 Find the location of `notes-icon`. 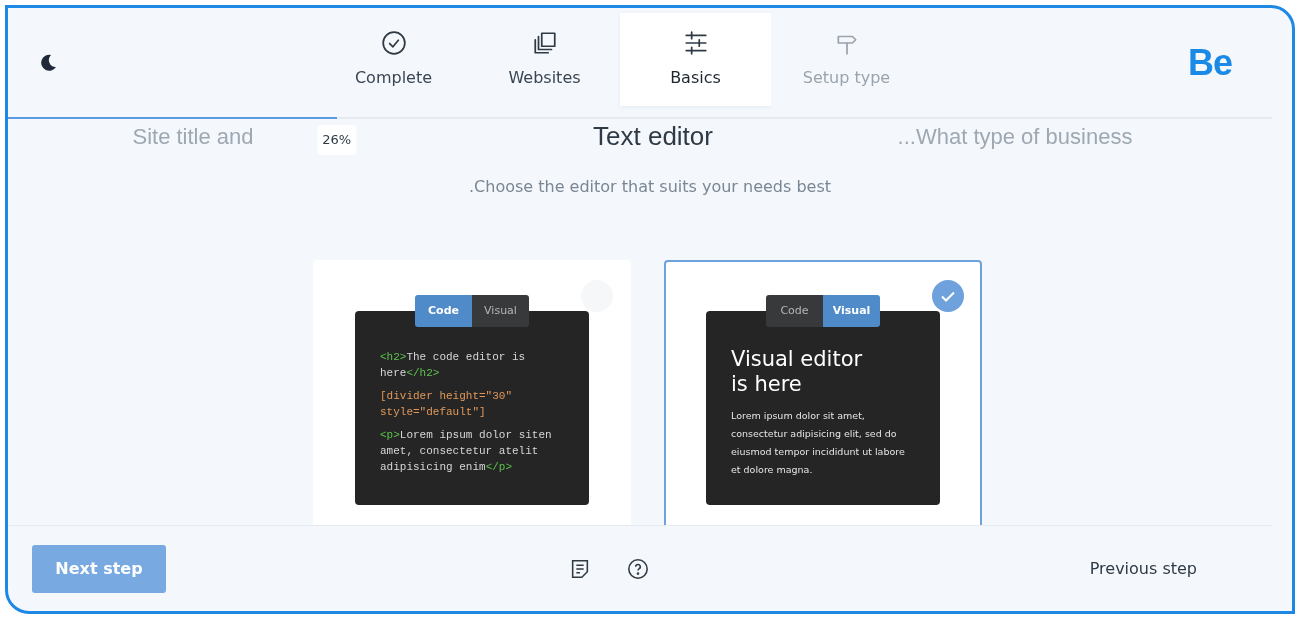

notes-icon is located at coordinates (580, 568).